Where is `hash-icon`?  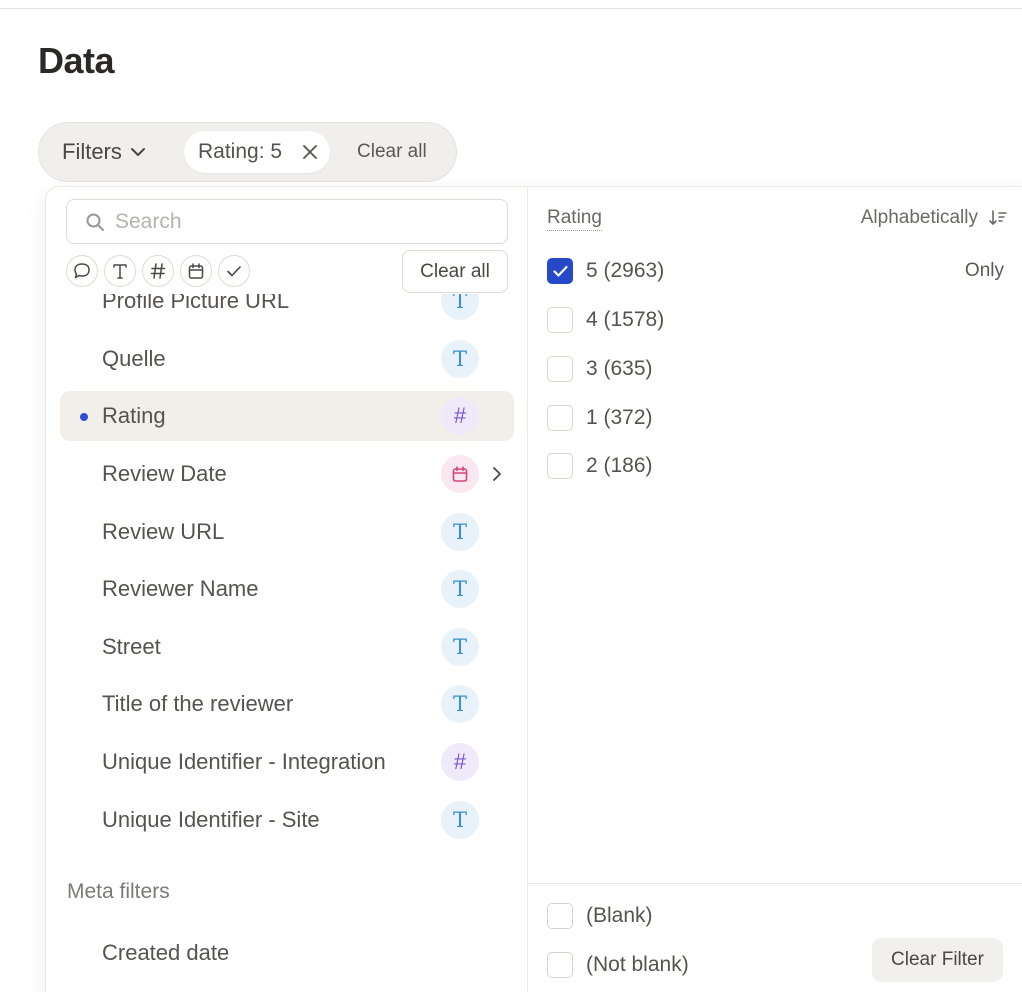
hash-icon is located at coordinates (158, 271).